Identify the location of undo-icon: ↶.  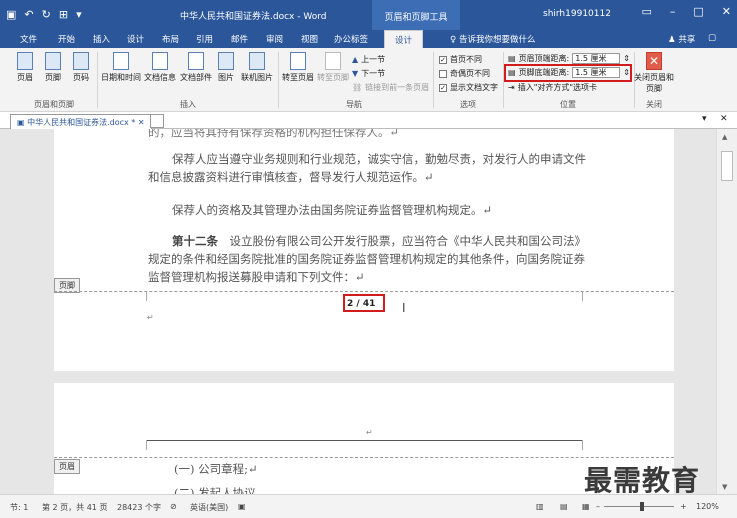
(28, 14).